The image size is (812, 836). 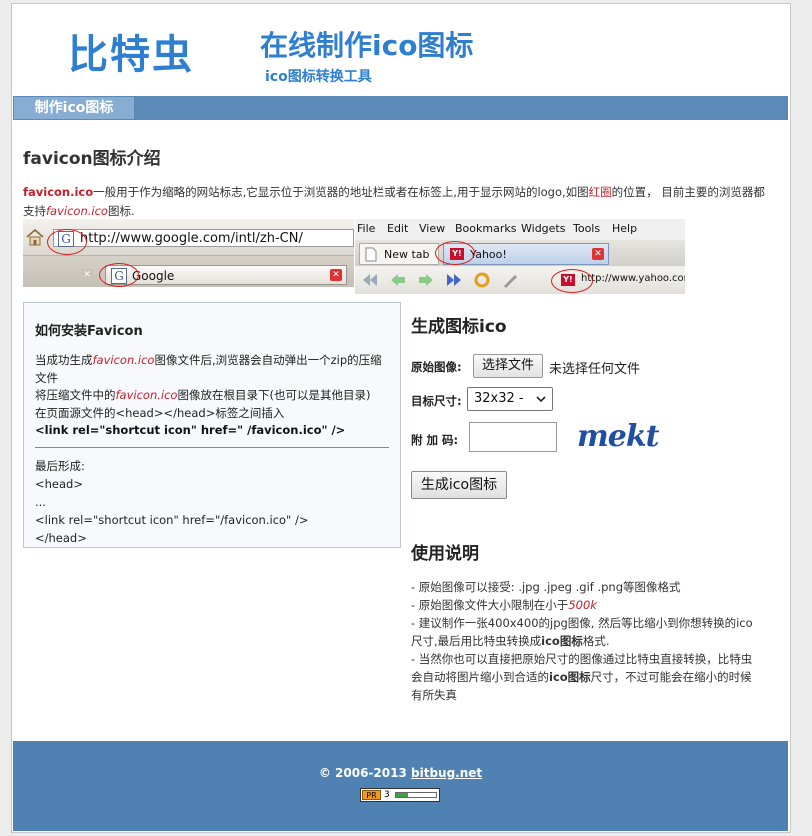 I want to click on install-line-3: 在页面源文件的<head></head>标签之间插入, so click(x=160, y=412).